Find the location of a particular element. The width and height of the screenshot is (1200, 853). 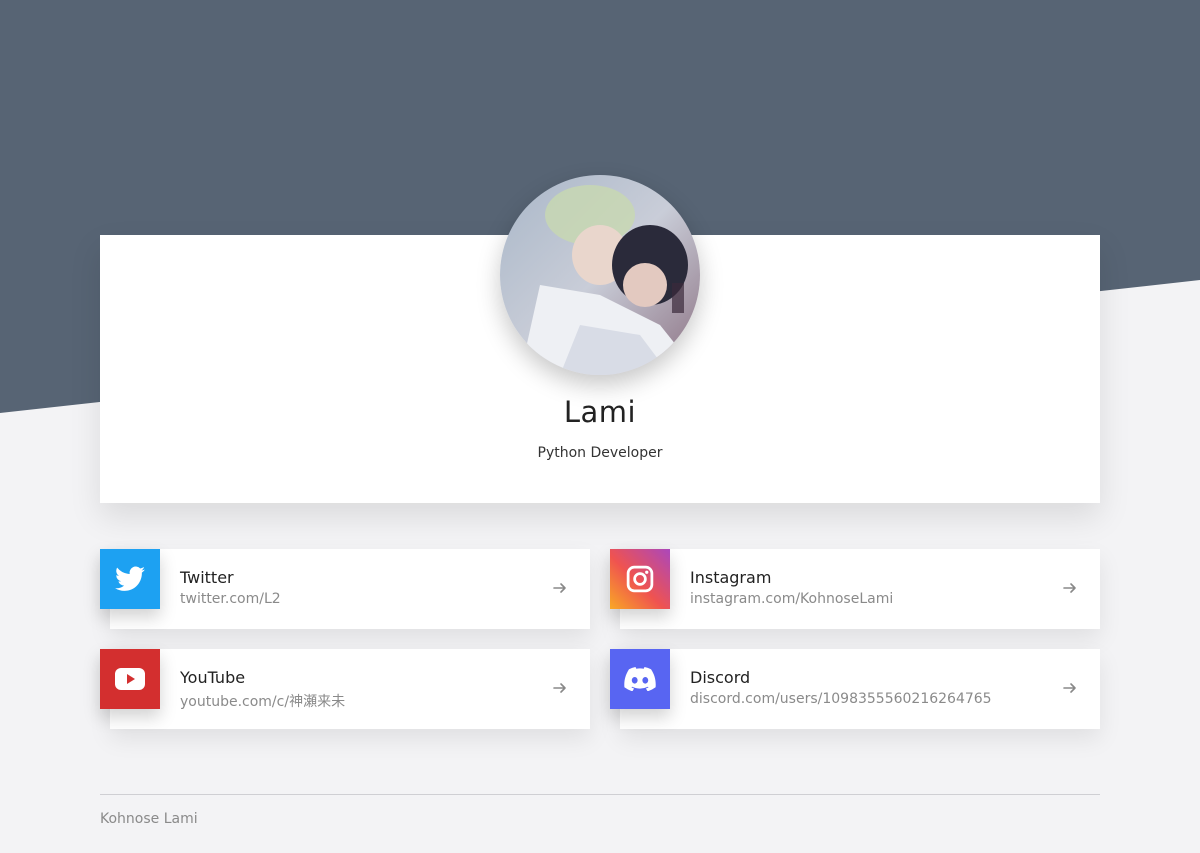

link-title: Discord is located at coordinates (720, 677).